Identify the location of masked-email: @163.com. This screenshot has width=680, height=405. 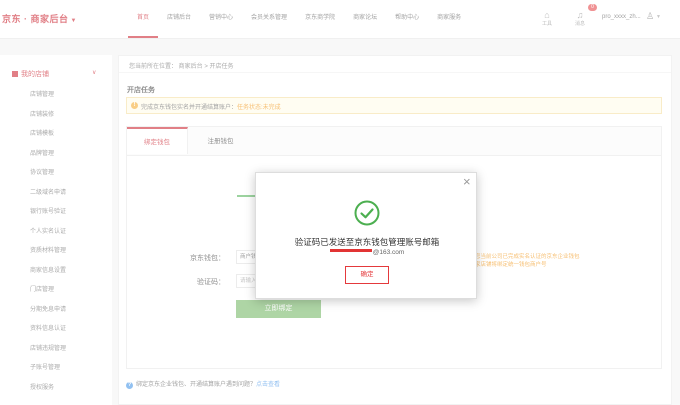
(367, 252).